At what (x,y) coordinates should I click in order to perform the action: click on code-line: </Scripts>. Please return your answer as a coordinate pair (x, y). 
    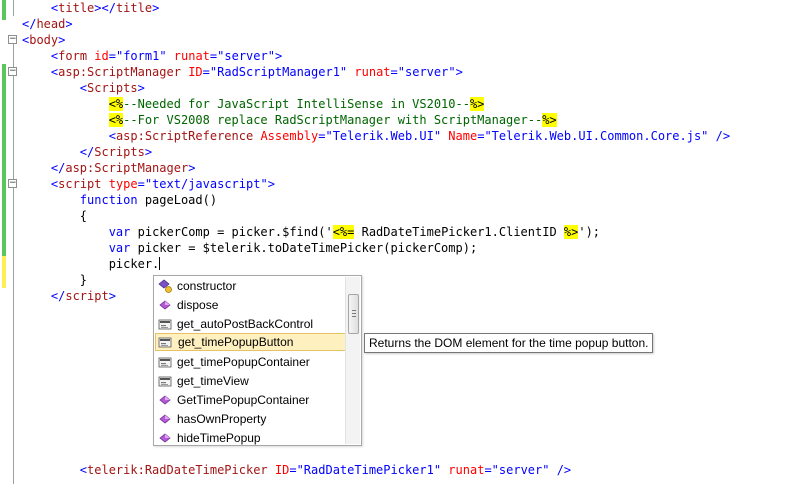
    Looking at the image, I should click on (116, 152).